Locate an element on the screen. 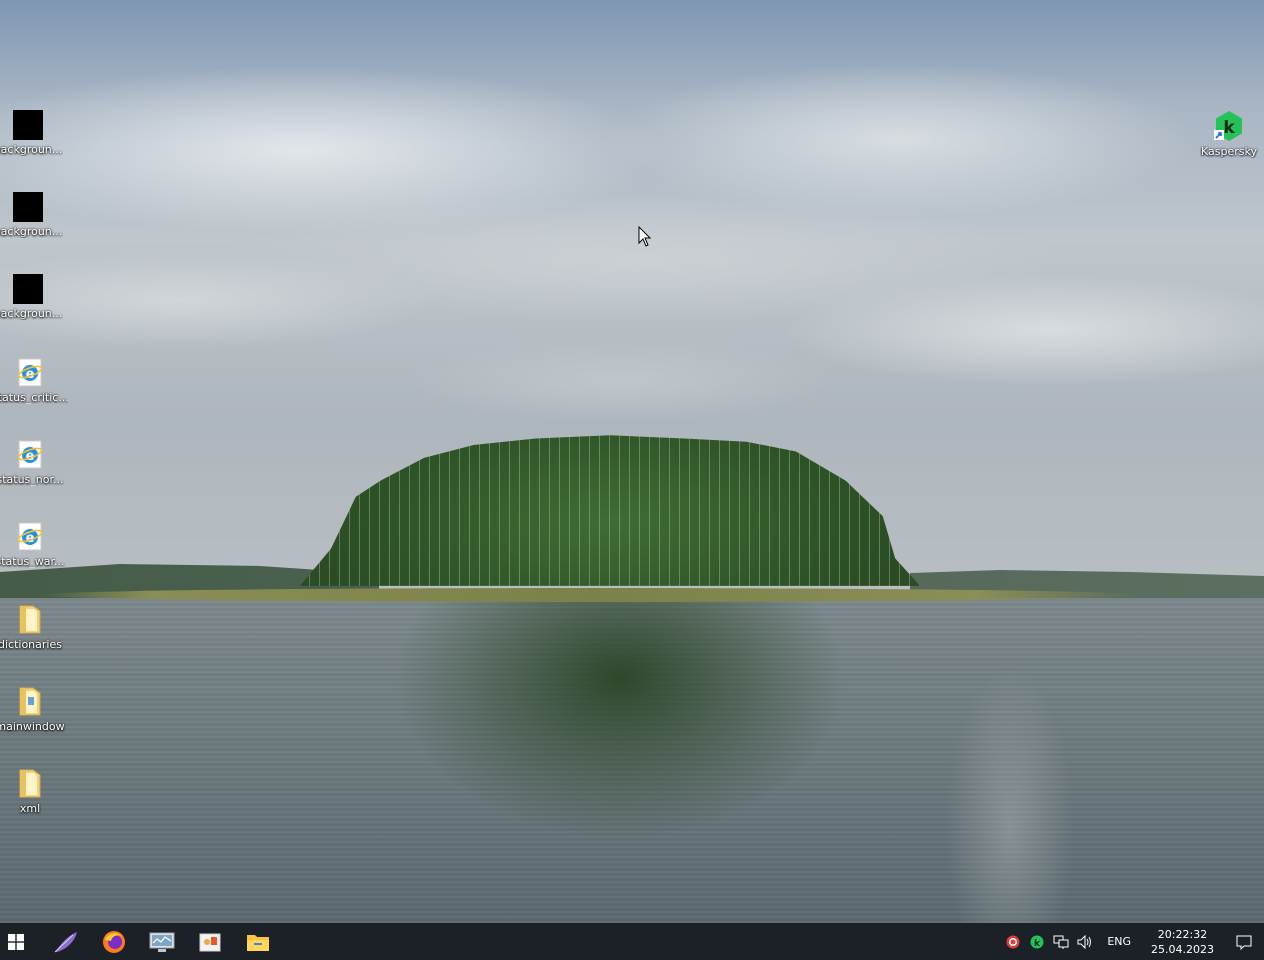  firefox-icon is located at coordinates (114, 941).